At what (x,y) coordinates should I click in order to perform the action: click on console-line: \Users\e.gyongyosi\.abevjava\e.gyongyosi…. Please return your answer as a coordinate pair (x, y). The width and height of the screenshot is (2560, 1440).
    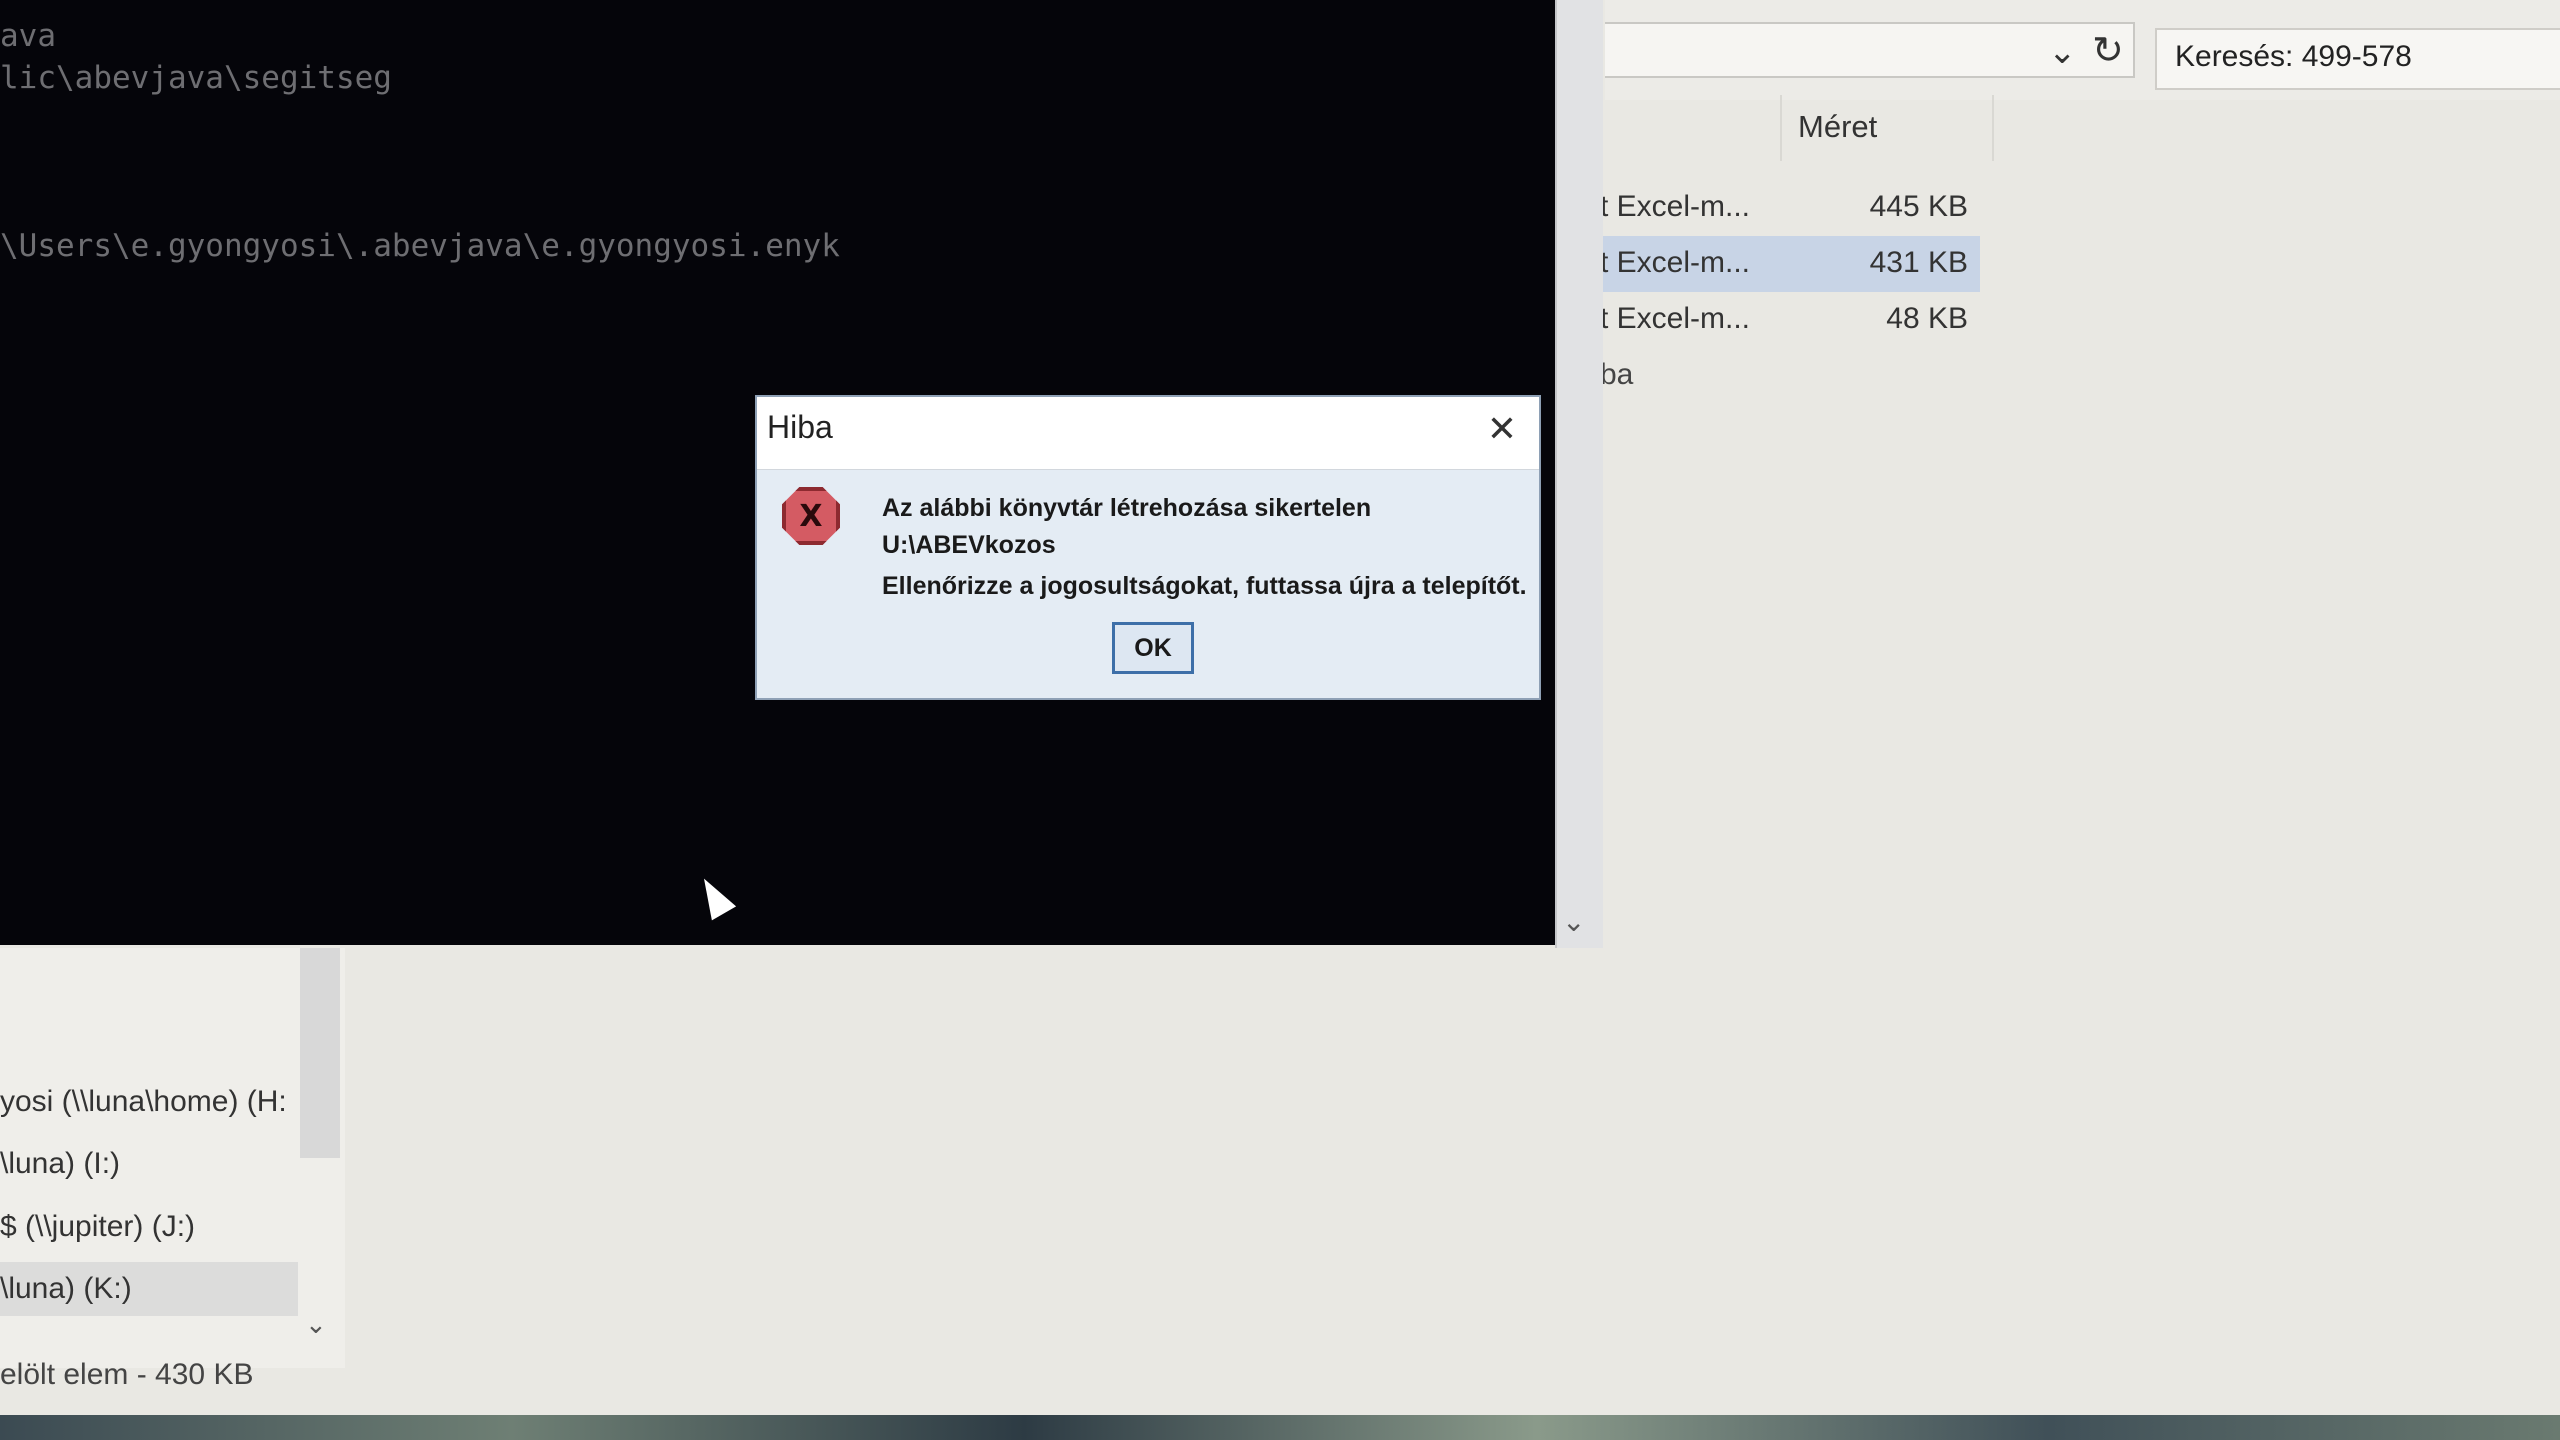
    Looking at the image, I should click on (420, 246).